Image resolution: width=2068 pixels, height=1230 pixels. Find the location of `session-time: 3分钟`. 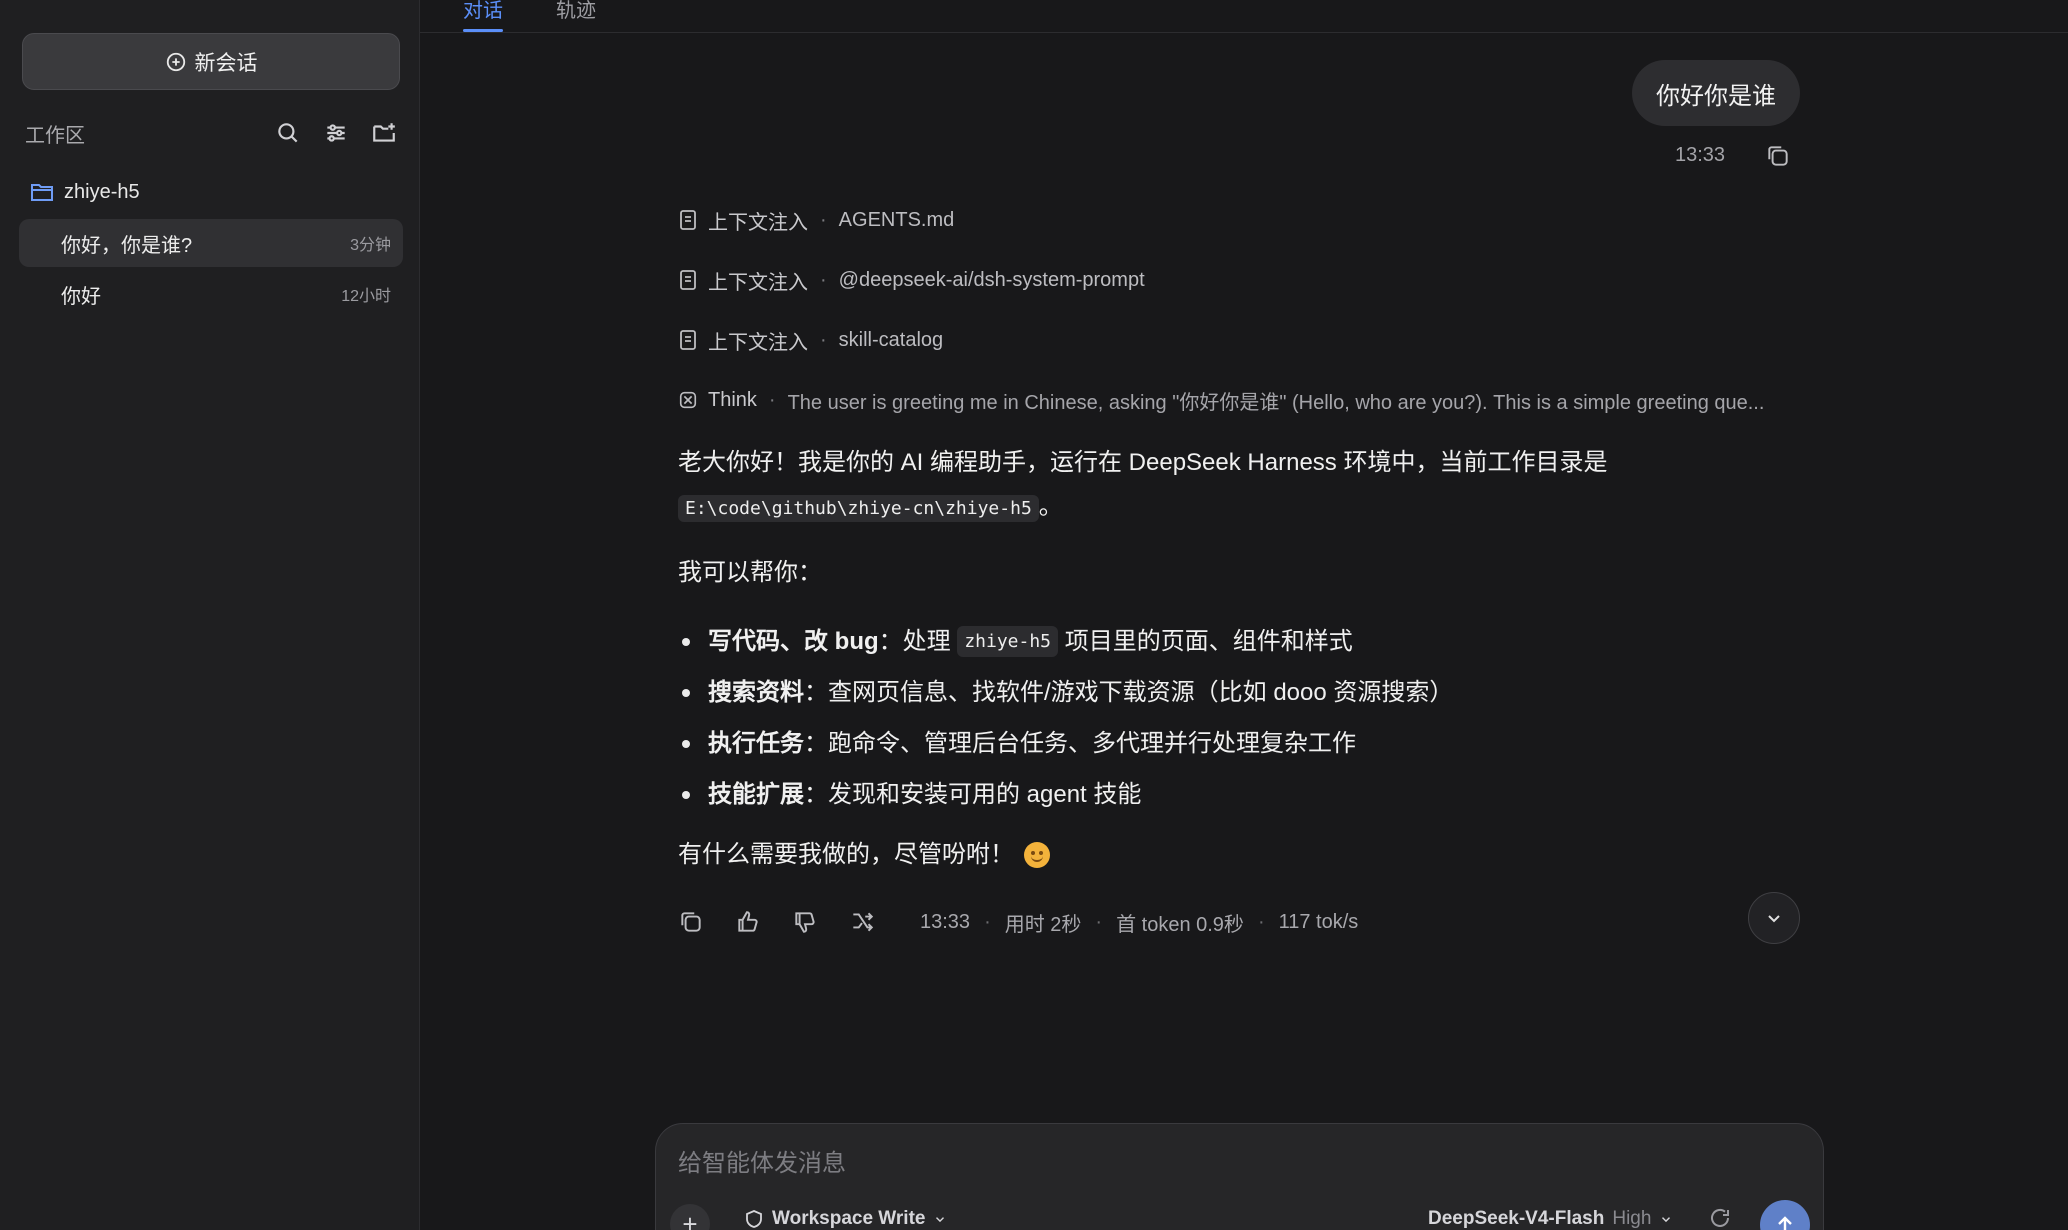

session-time: 3分钟 is located at coordinates (370, 245).